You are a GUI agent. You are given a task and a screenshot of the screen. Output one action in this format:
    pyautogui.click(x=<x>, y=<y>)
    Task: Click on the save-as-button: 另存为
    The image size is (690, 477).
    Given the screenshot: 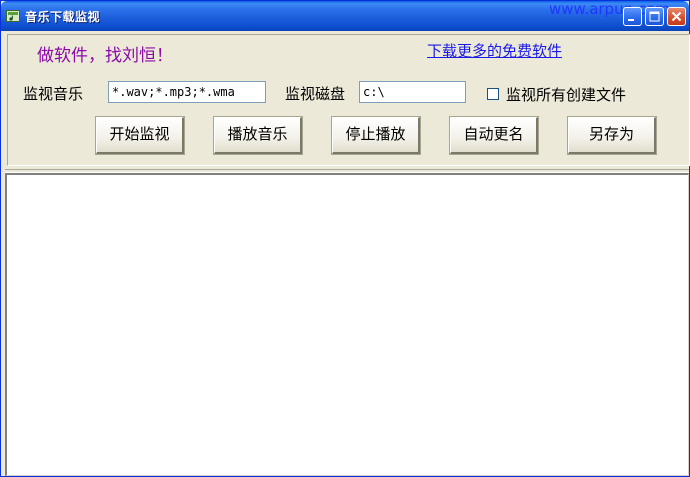 What is the action you would take?
    pyautogui.click(x=612, y=135)
    